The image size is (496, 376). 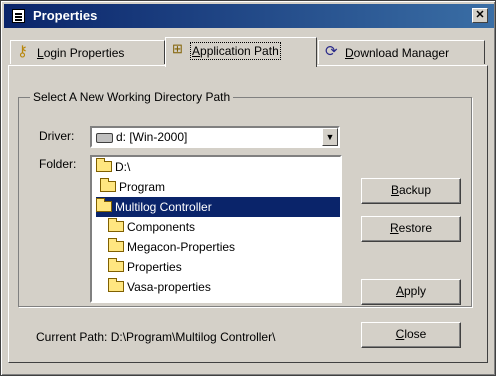 I want to click on tree-item: Program, so click(x=132, y=187).